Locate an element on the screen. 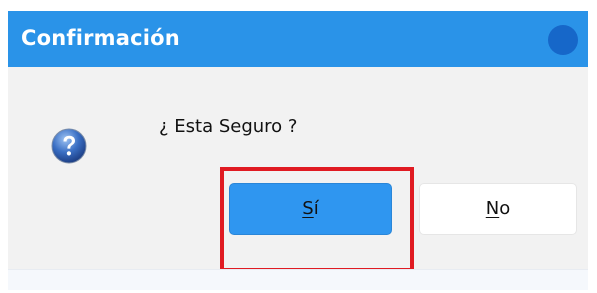 The width and height of the screenshot is (597, 293). titlebar-circle-icon is located at coordinates (563, 40).